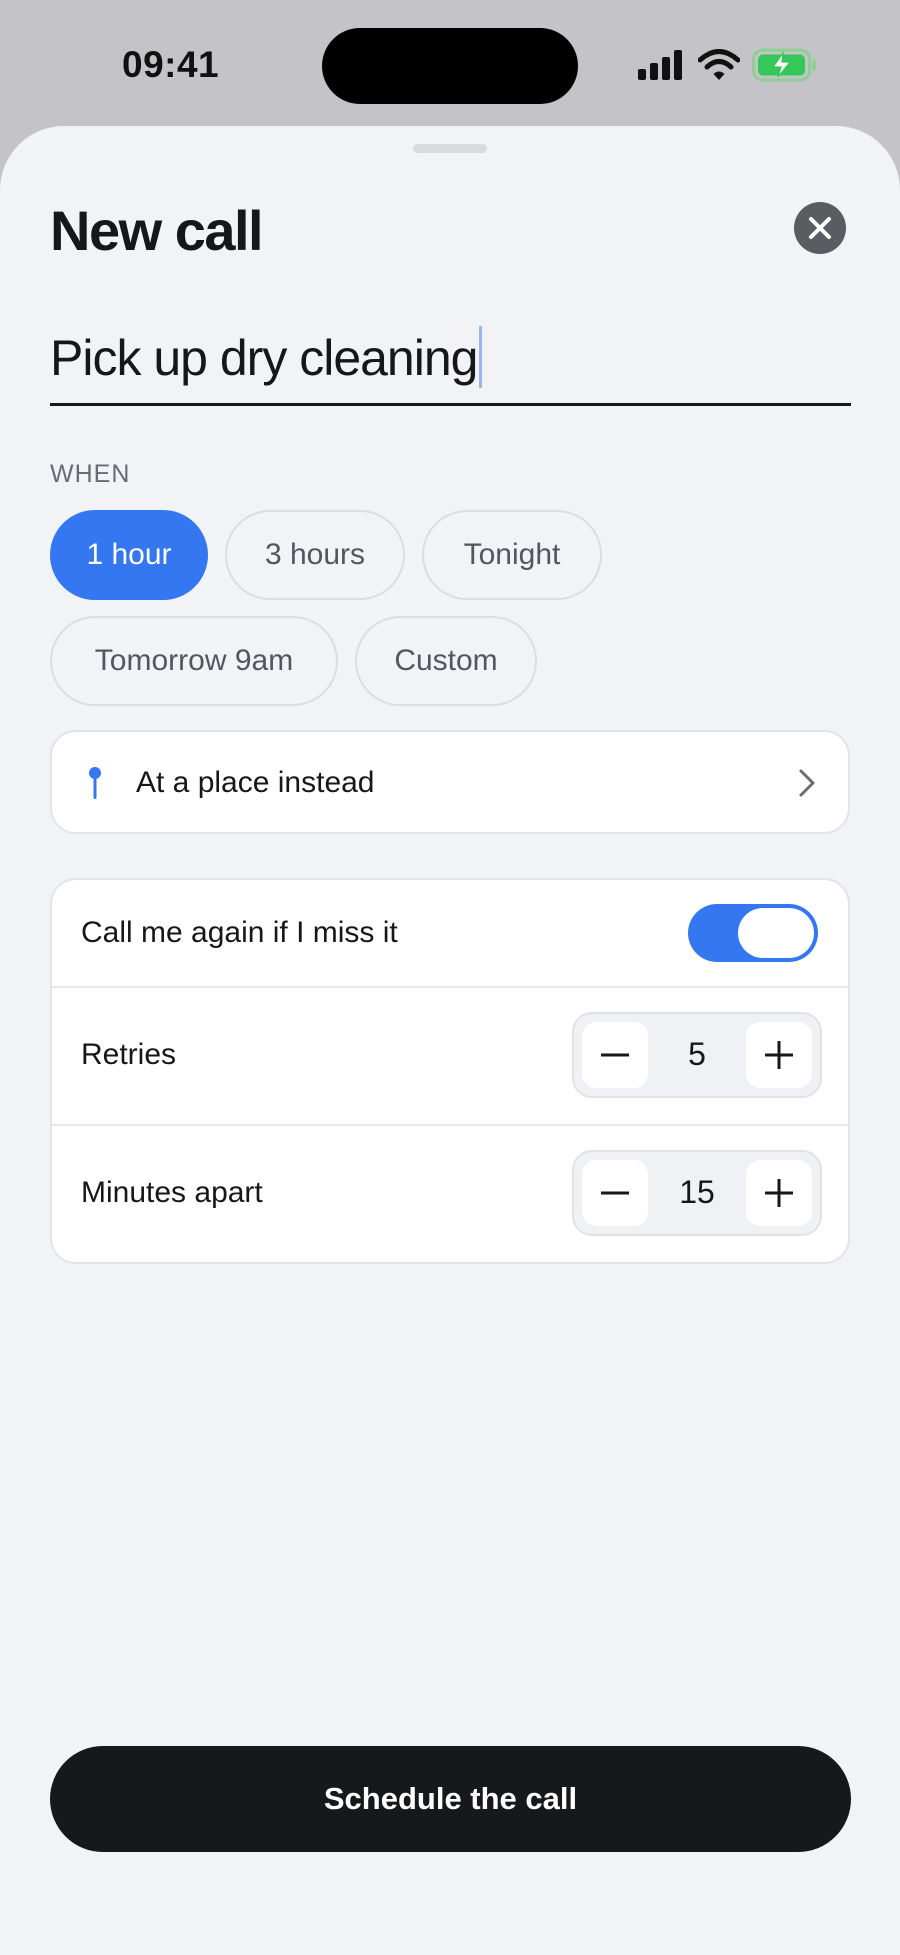 The image size is (900, 1955). I want to click on sheet-grabber, so click(450, 148).